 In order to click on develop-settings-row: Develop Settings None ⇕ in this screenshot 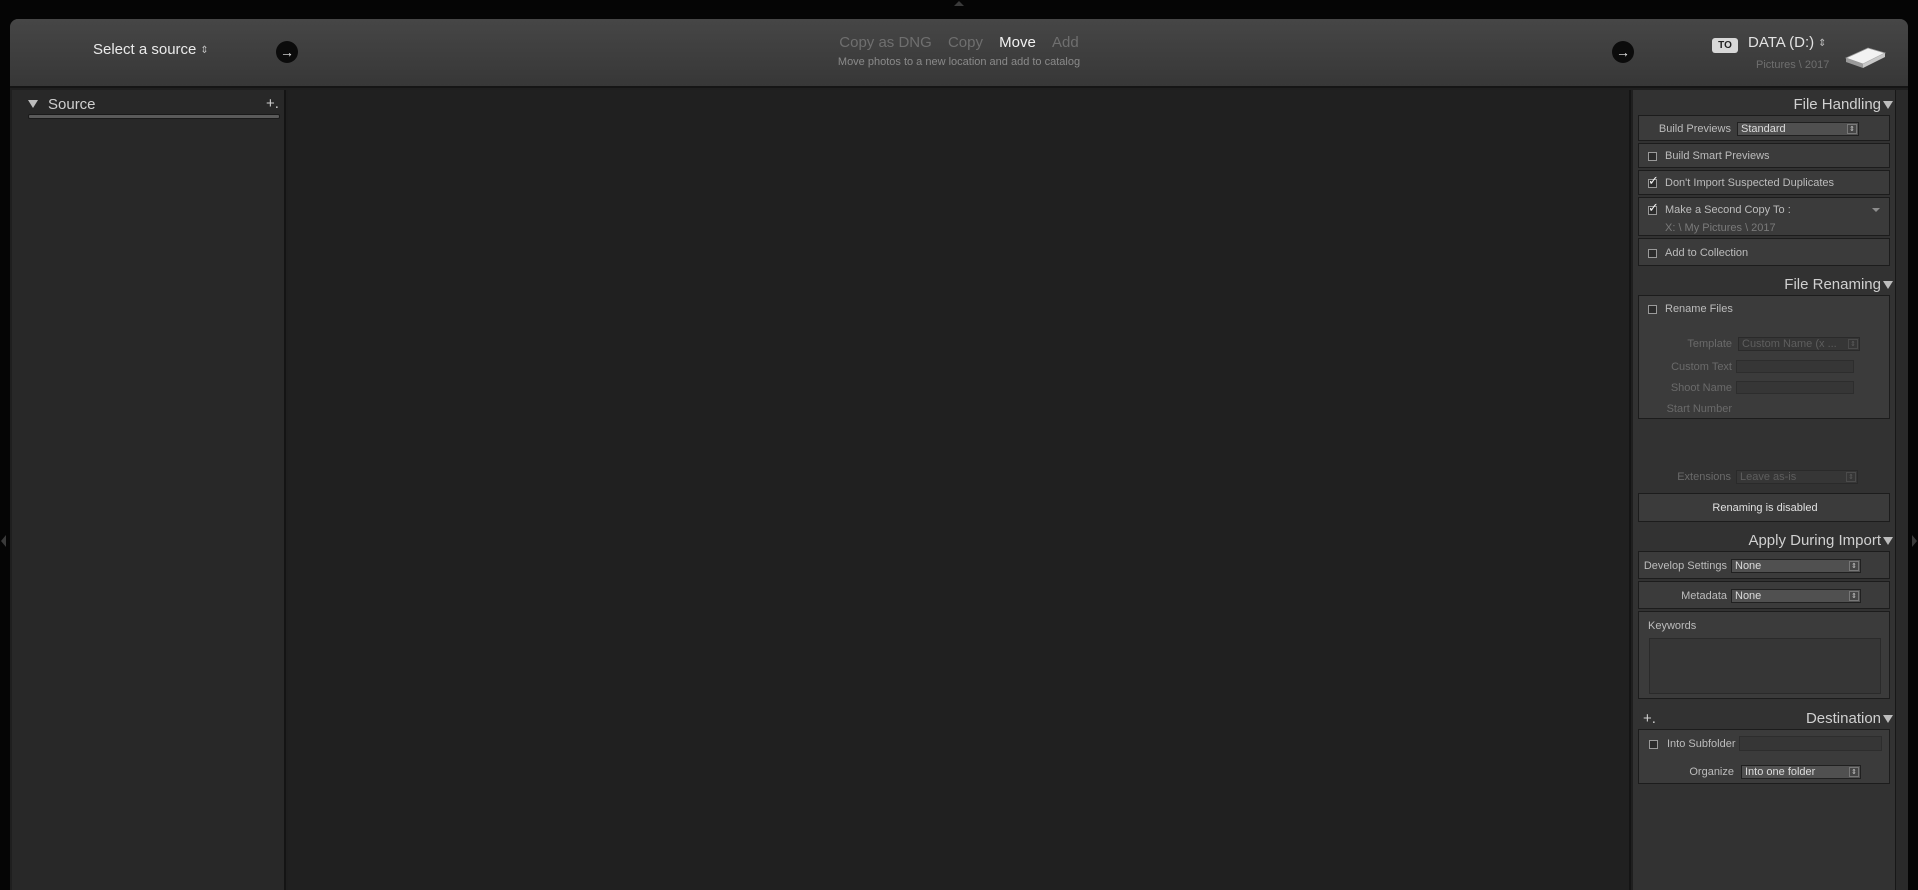, I will do `click(1764, 565)`.